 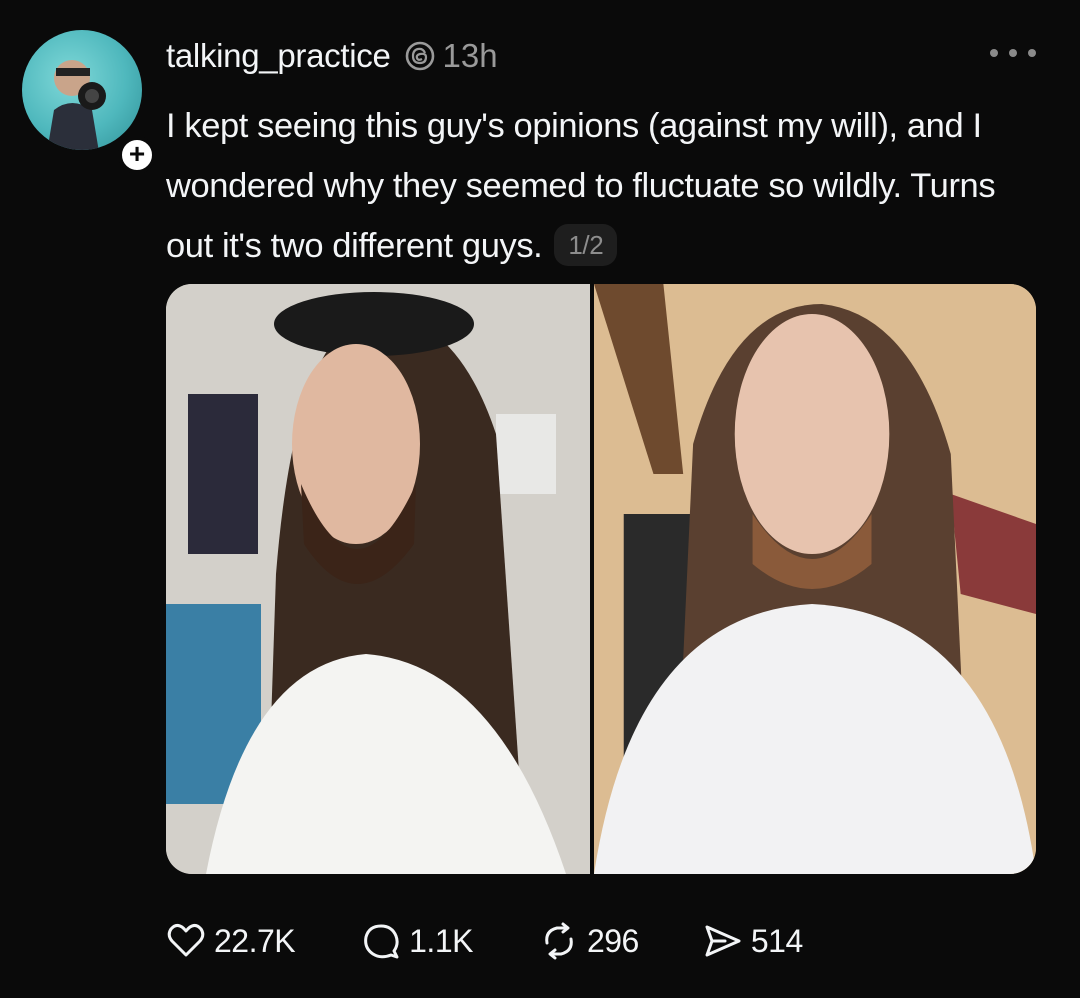 What do you see at coordinates (586, 245) in the screenshot?
I see `image-counter-badge: 1/2` at bounding box center [586, 245].